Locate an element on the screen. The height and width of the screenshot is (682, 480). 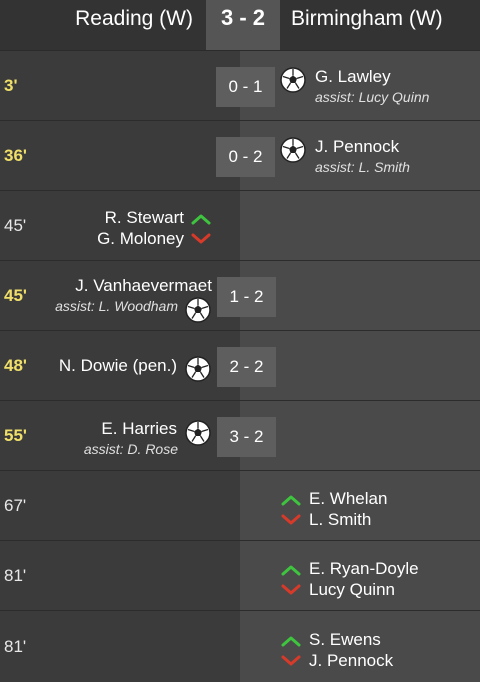
event-minute: 55' is located at coordinates (15, 435).